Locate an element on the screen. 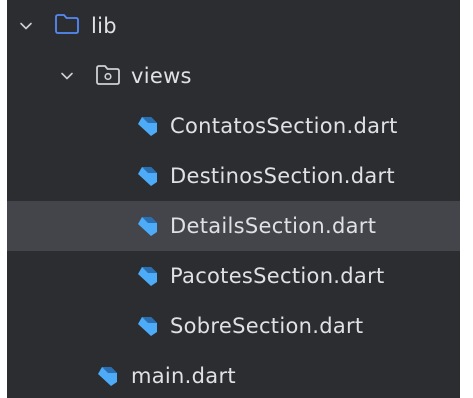  tree-item-file: DestinosSection.dart is located at coordinates (233, 176).